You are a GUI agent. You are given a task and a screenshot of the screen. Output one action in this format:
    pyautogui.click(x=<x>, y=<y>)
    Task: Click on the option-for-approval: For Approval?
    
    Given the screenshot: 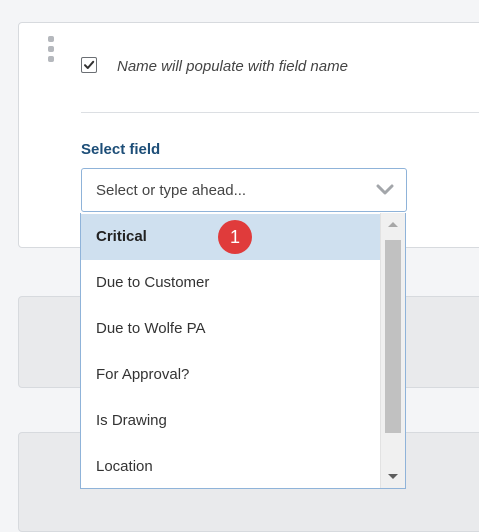 What is the action you would take?
    pyautogui.click(x=231, y=375)
    